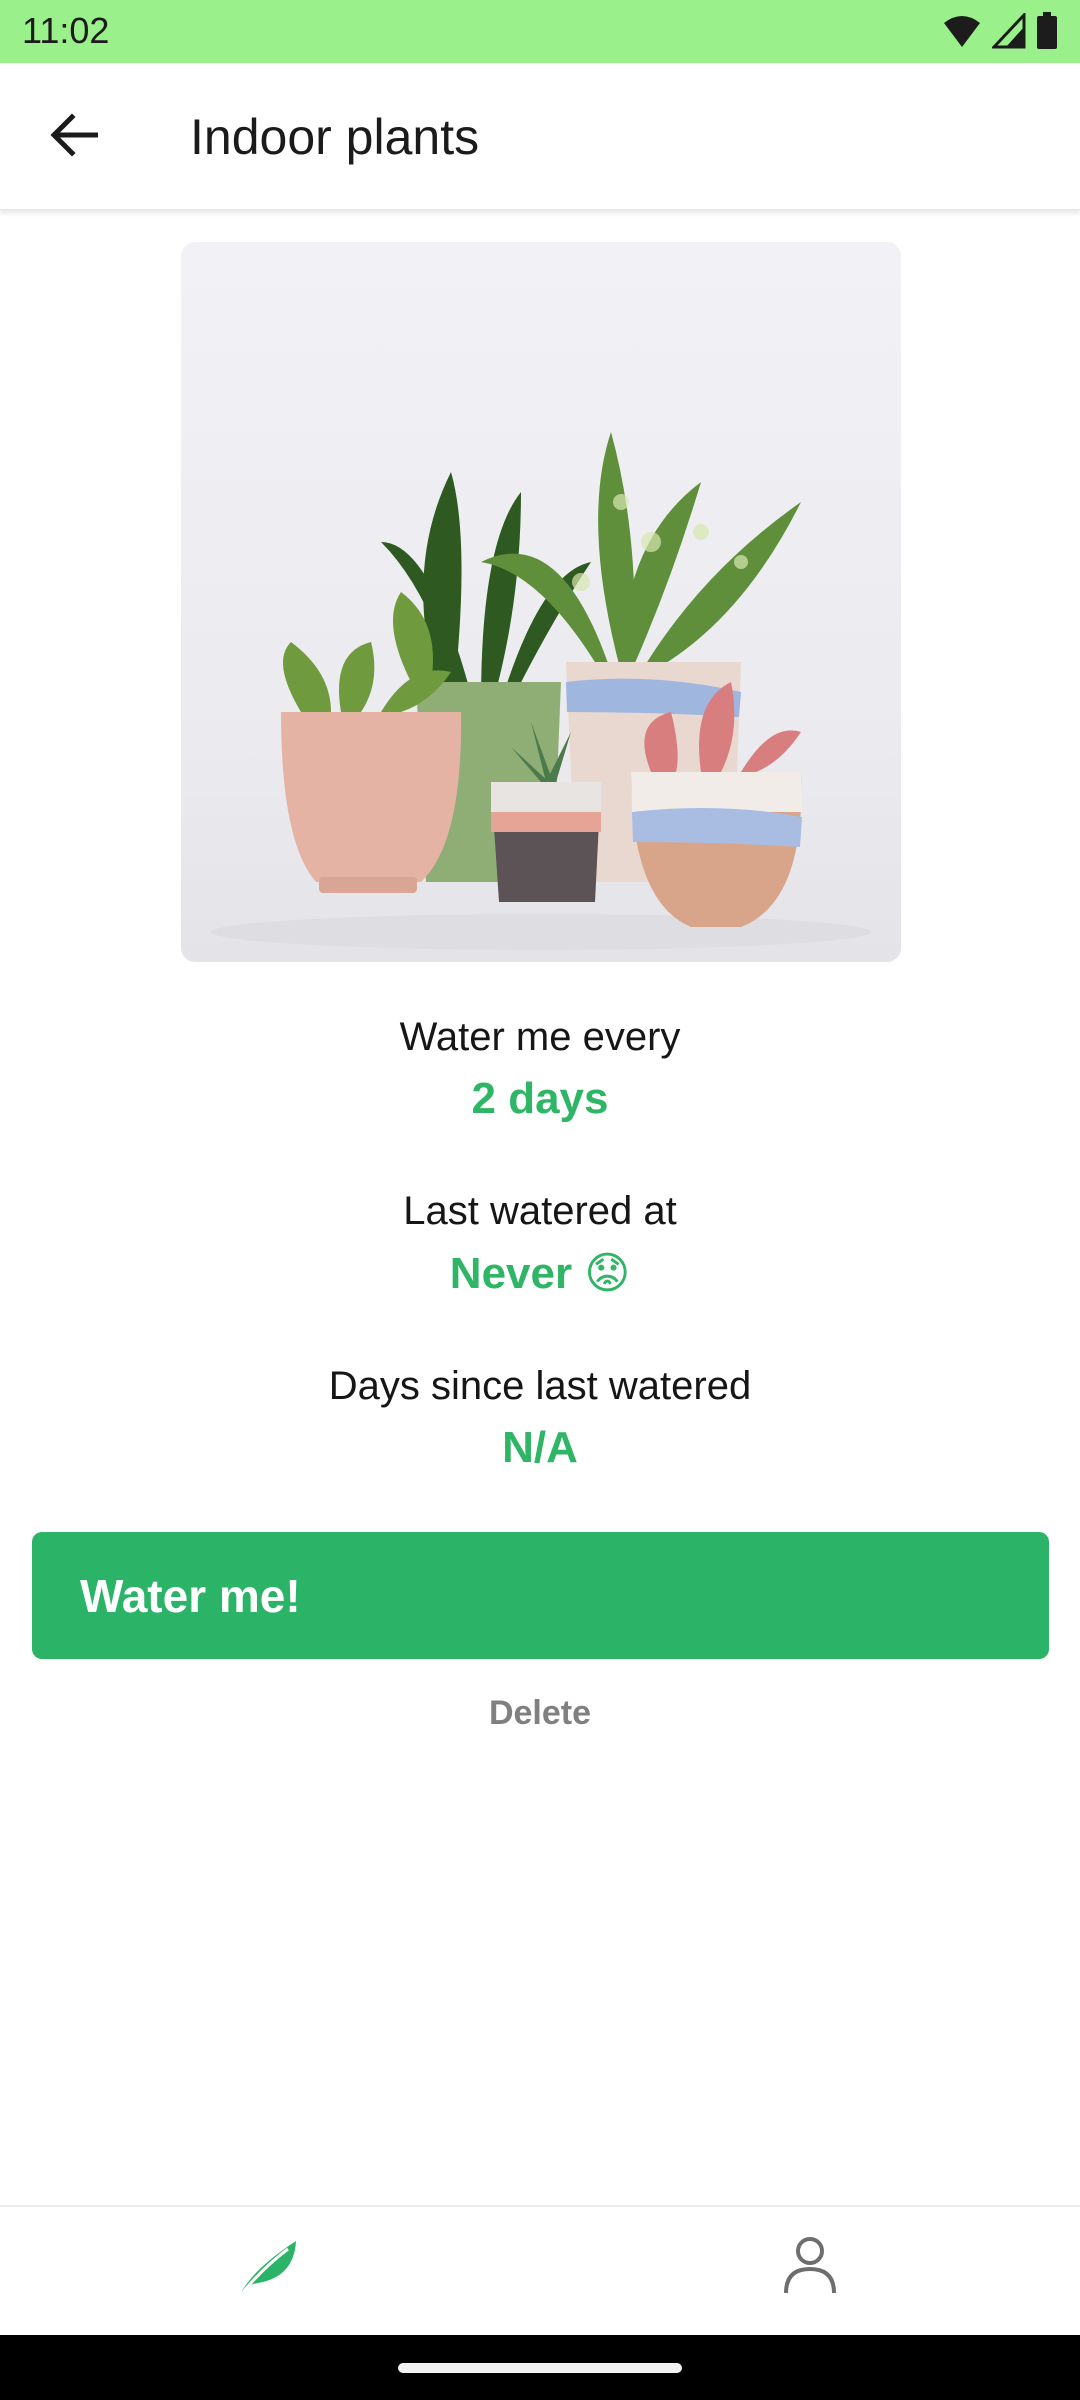 The width and height of the screenshot is (1080, 2400). Describe the element at coordinates (540, 136) in the screenshot. I see `app-bar: Indoor plants` at that location.